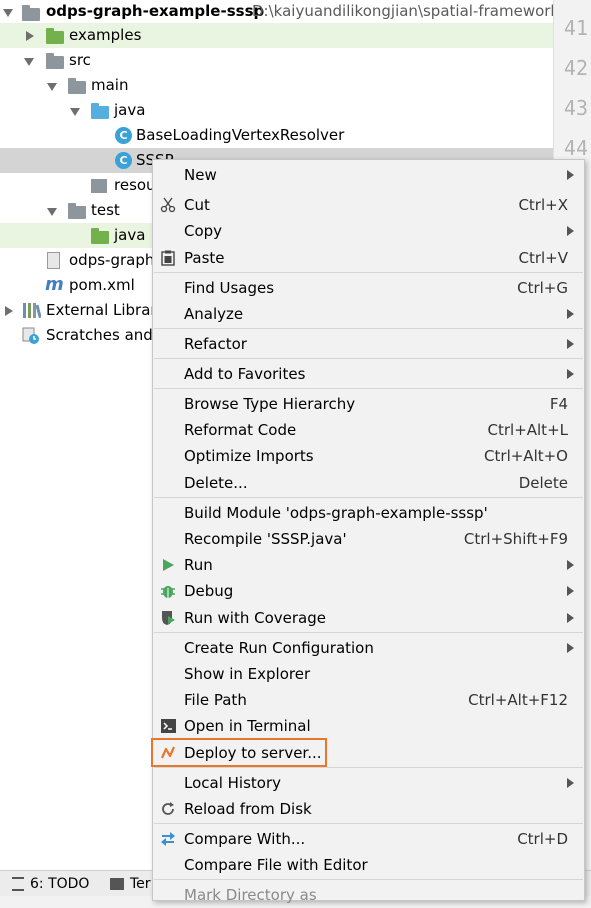 Image resolution: width=591 pixels, height=908 pixels. I want to click on menu-item-show-in-explorer: Show in Explorer, so click(368, 674).